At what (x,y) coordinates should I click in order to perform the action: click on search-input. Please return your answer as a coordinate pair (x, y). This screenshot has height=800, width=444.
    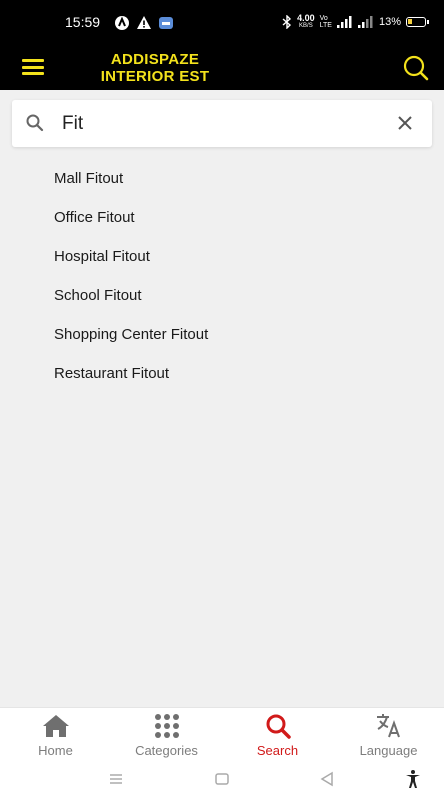
    Looking at the image, I should click on (222, 124).